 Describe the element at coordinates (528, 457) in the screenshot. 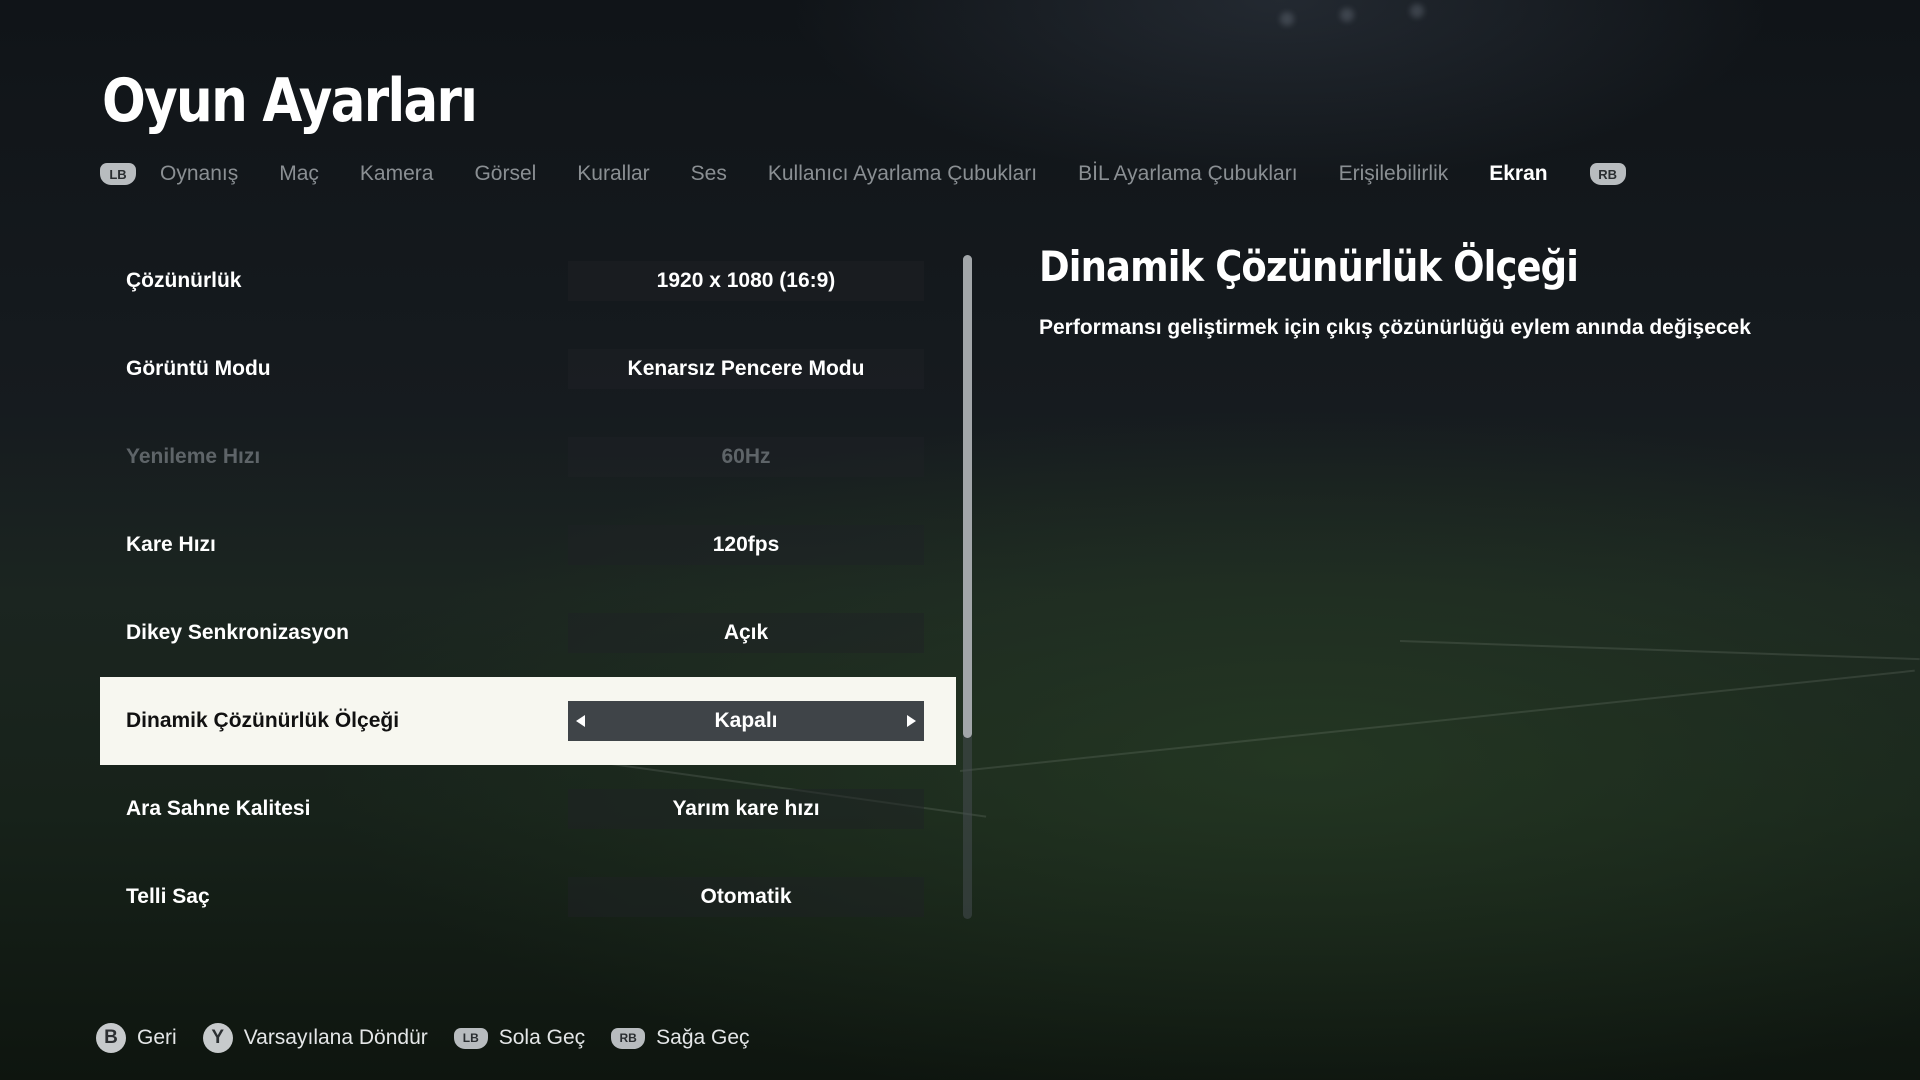

I see `setting-row-refresh-rate: Yenileme Hızı 60Hz` at that location.